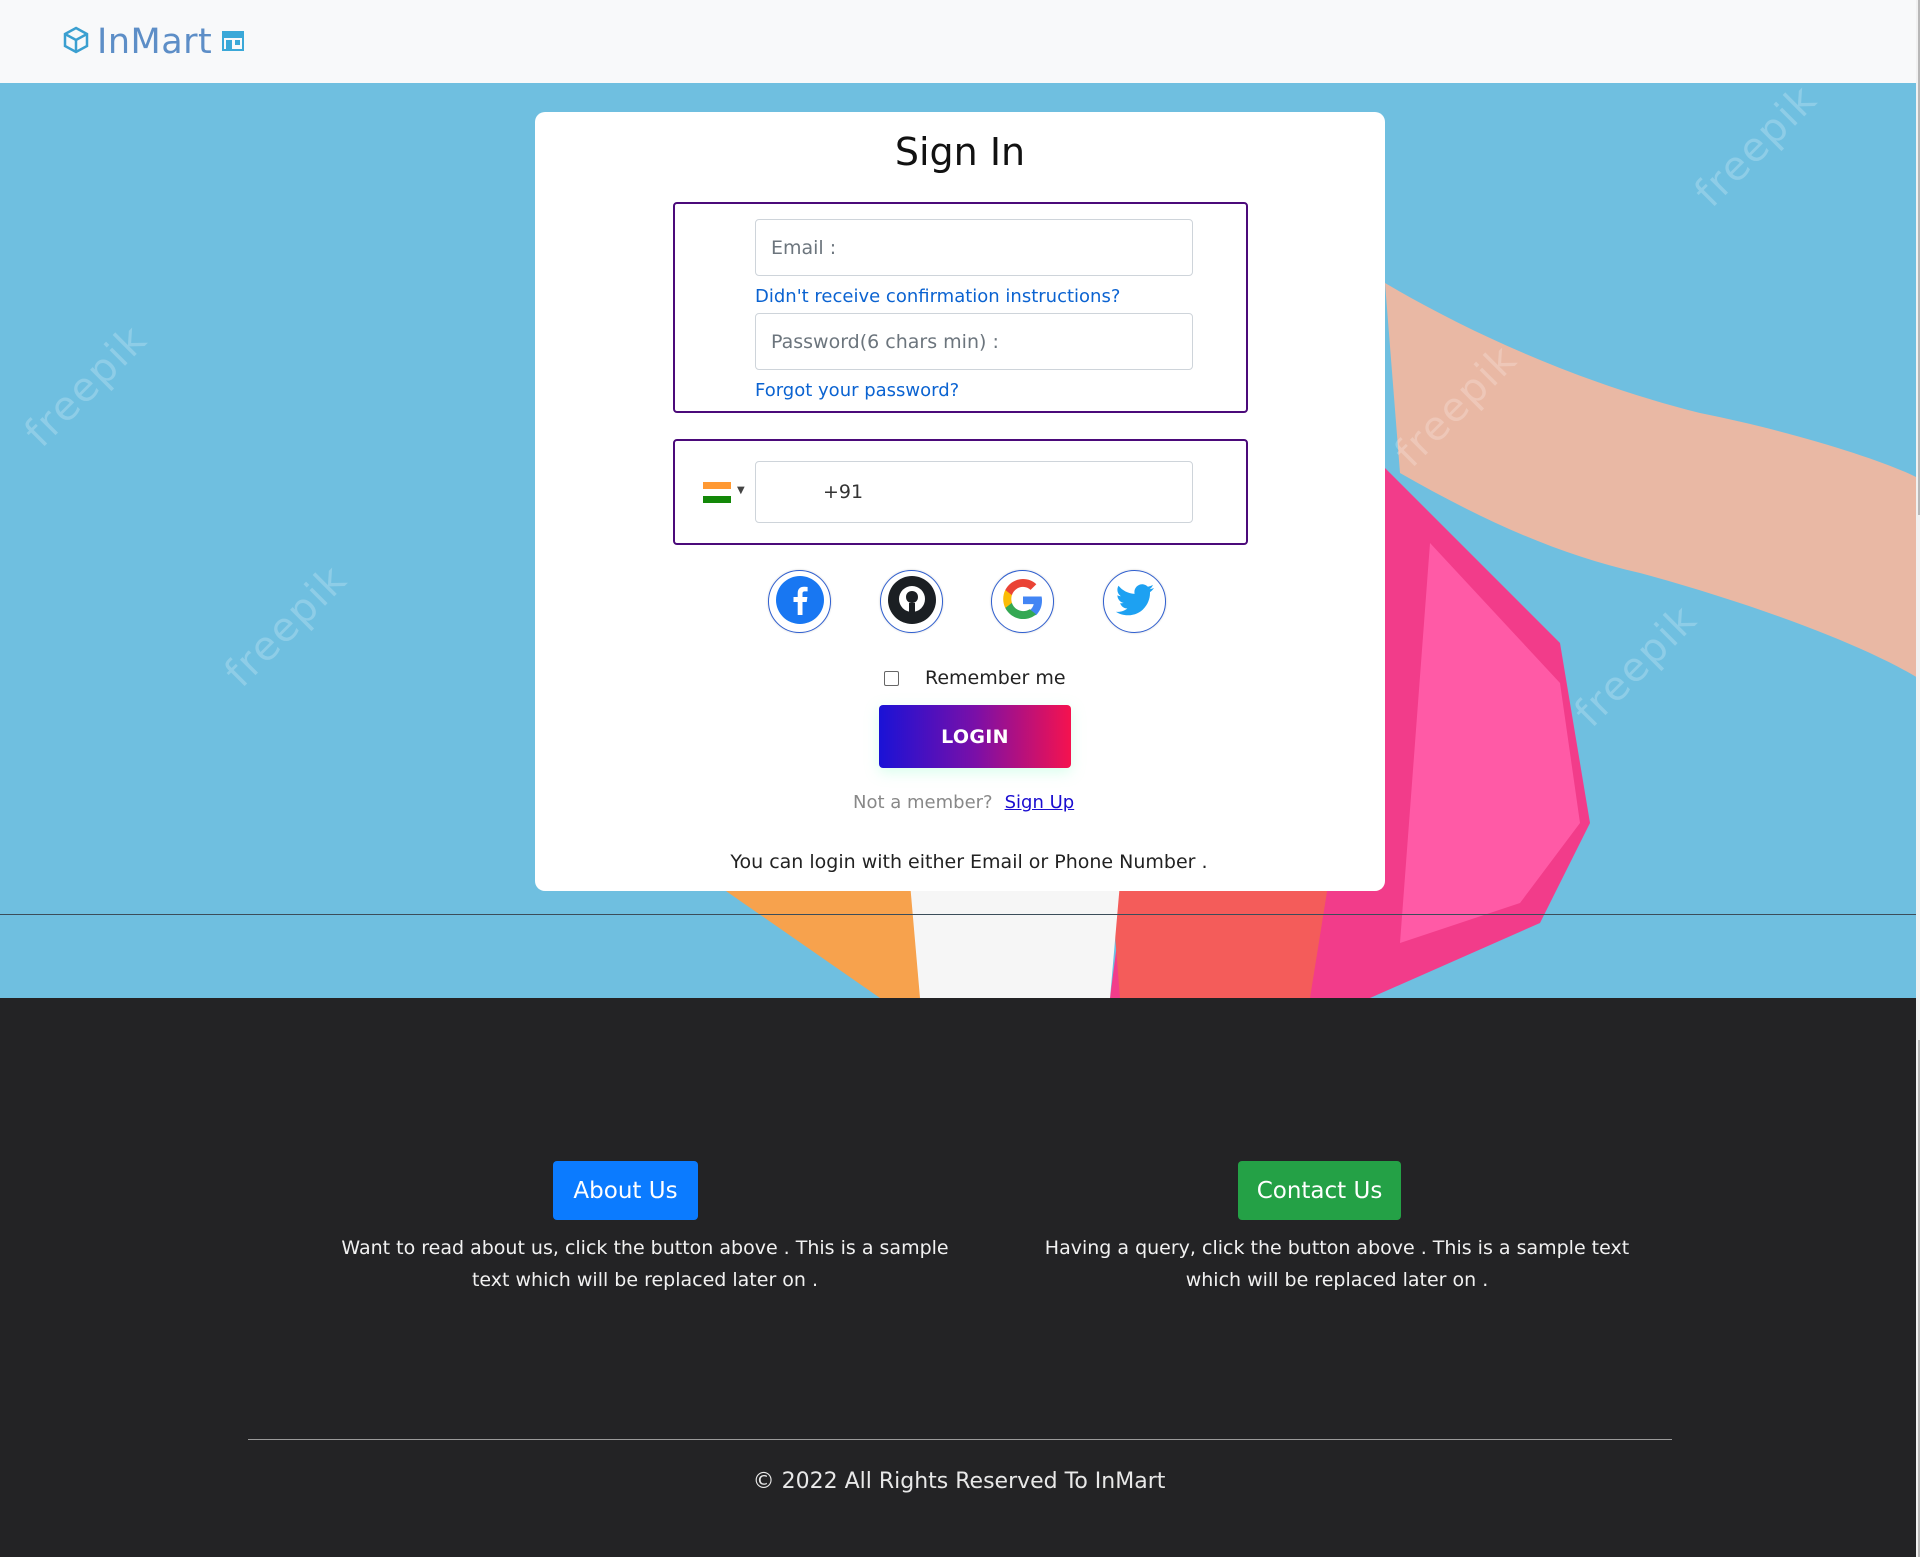 The height and width of the screenshot is (1557, 1920). I want to click on login-button: LOGIN, so click(975, 736).